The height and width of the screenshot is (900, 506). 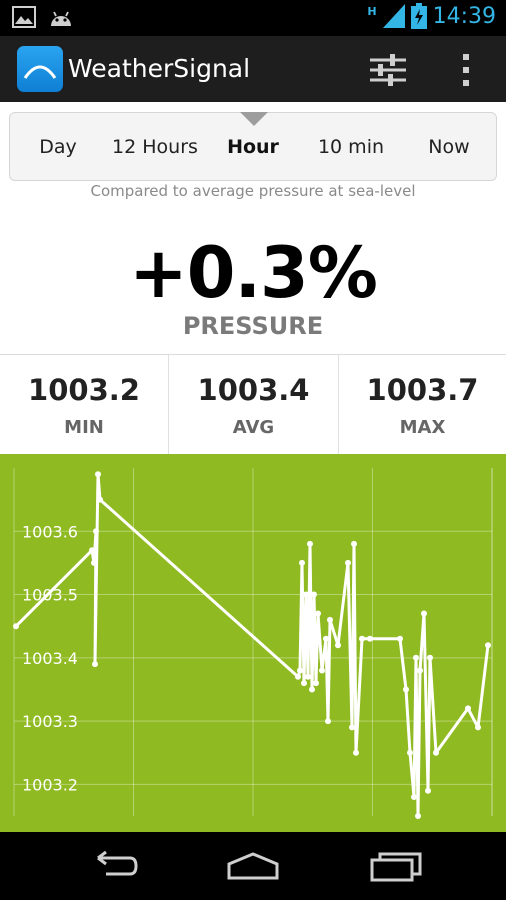 I want to click on stat-min: 1003.2 MIN, so click(x=84, y=405).